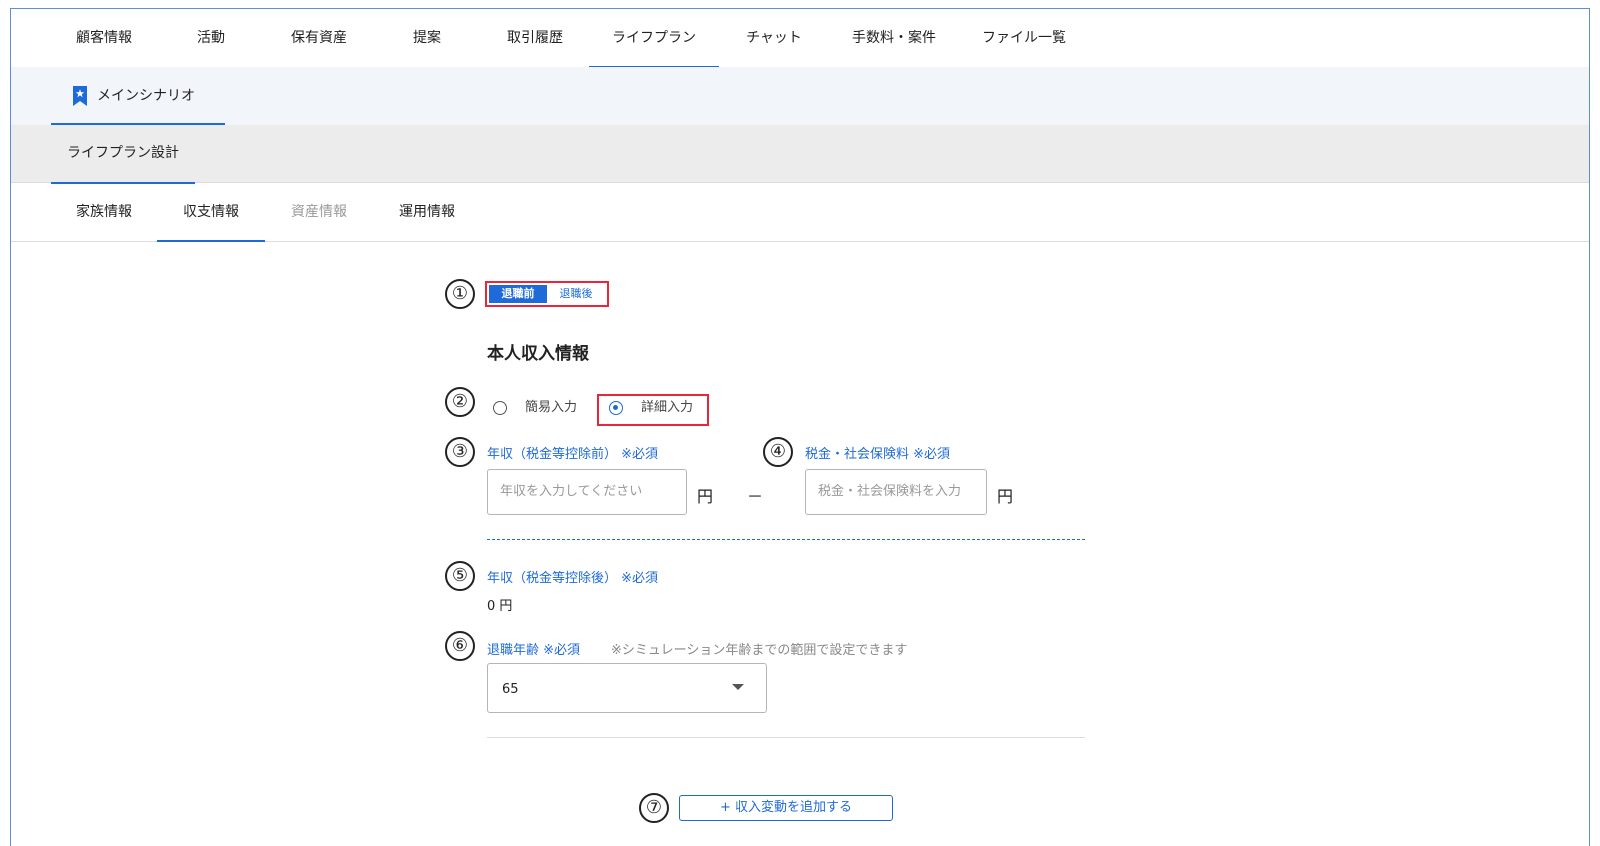  What do you see at coordinates (894, 38) in the screenshot?
I see `tab-fees-cases: 手数料・案件` at bounding box center [894, 38].